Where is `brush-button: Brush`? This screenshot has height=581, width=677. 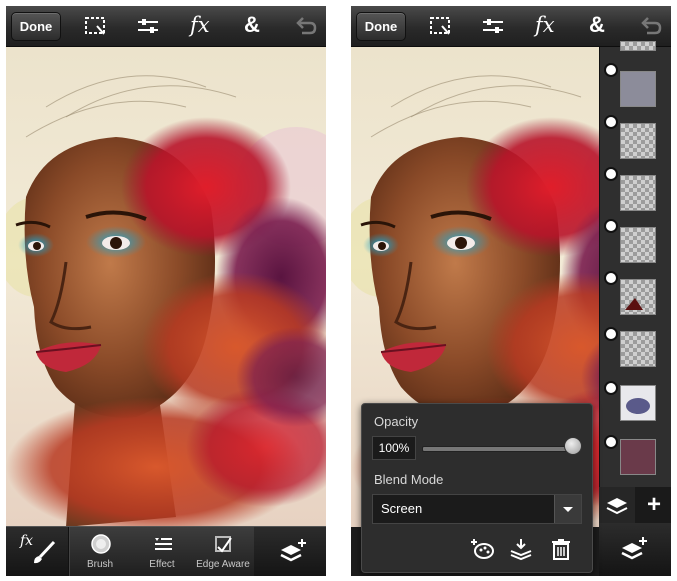 brush-button: Brush is located at coordinates (100, 551).